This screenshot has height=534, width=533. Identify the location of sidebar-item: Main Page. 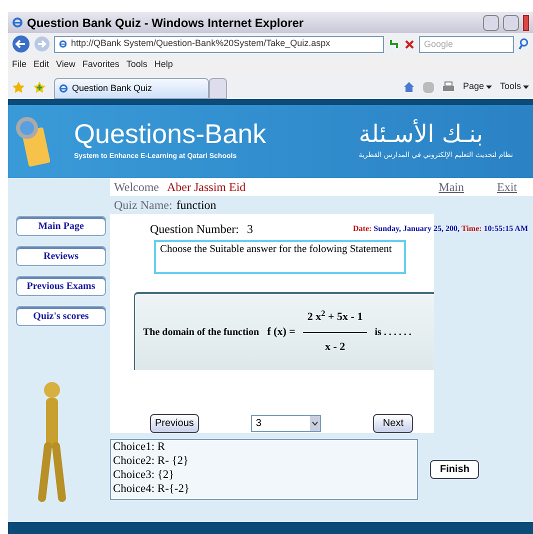
(61, 226).